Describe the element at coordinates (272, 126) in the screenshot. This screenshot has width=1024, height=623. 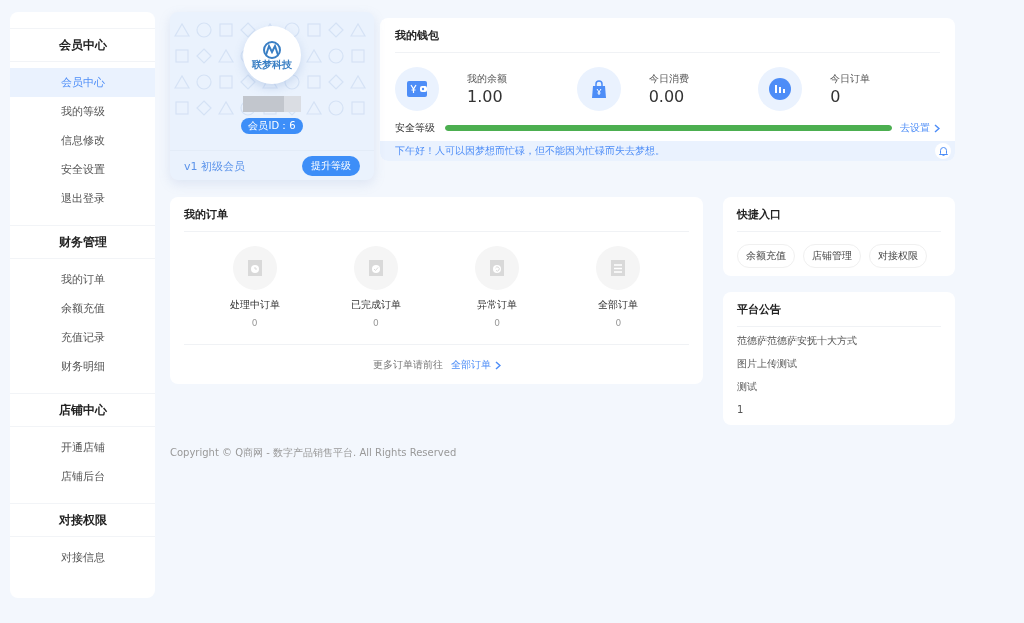
I see `member-id-badge: 会员ID：6` at that location.